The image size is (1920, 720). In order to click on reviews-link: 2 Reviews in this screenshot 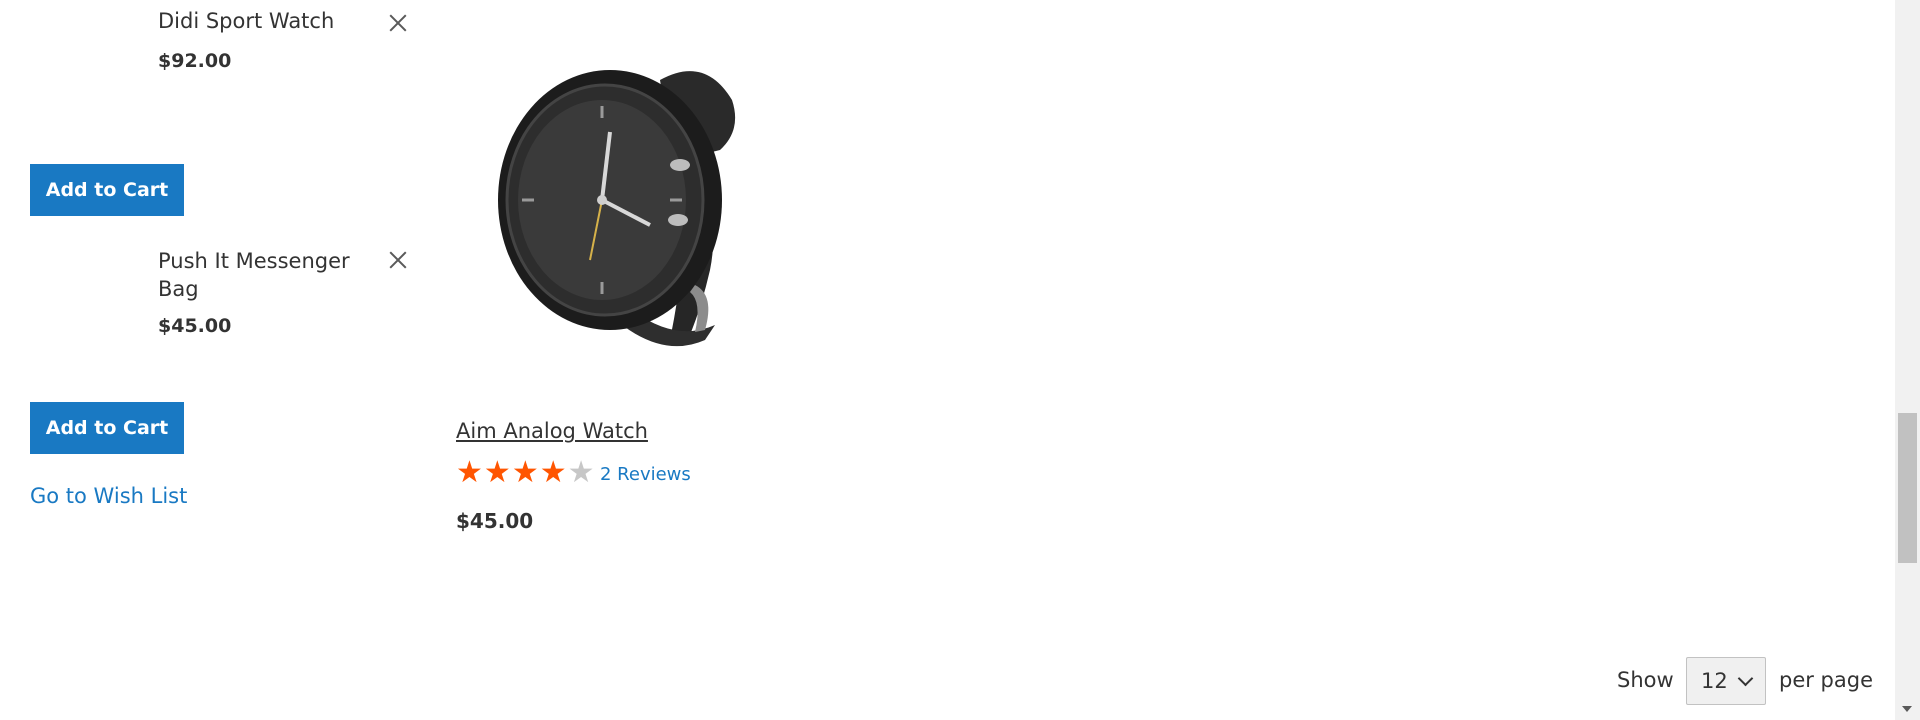, I will do `click(645, 474)`.